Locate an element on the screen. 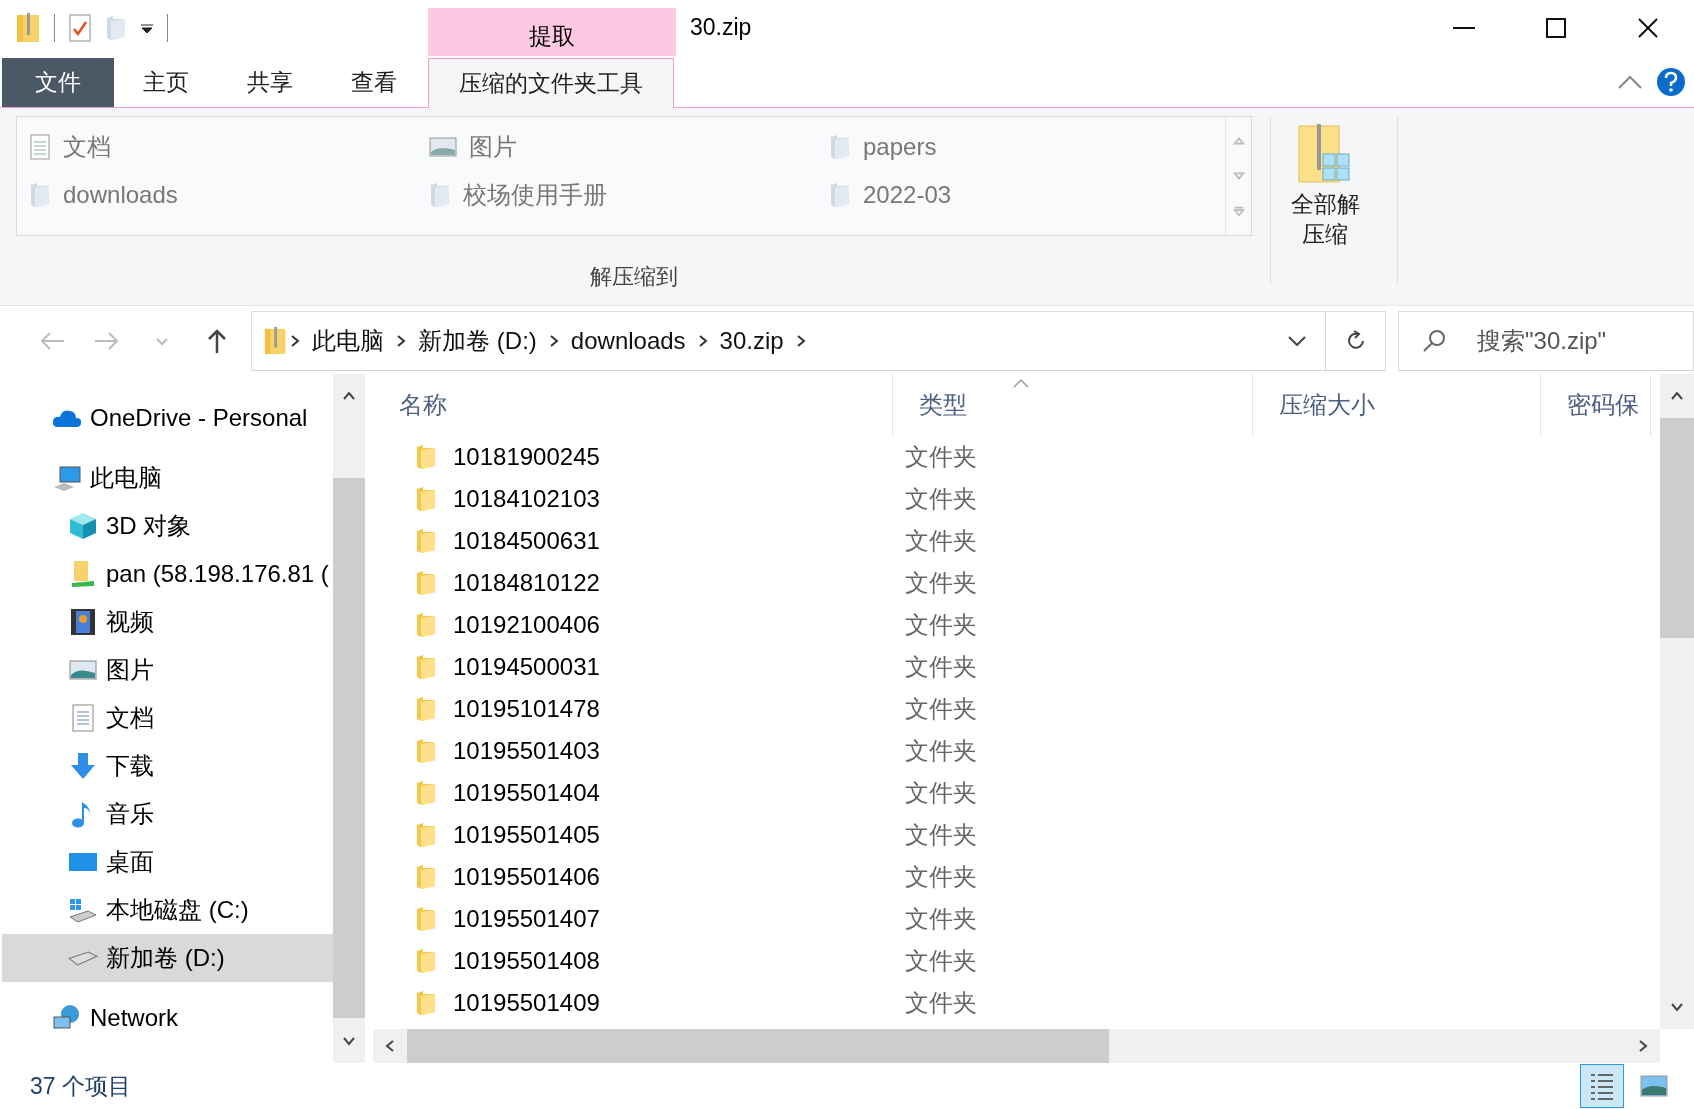  nav-item: 本地磁盘 (C:) is located at coordinates (167, 910).